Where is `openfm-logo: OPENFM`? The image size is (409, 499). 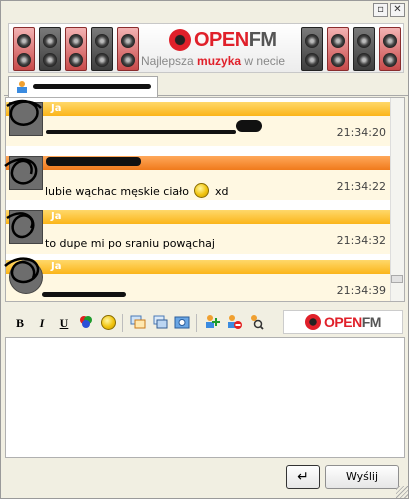
openfm-logo: OPENFM is located at coordinates (223, 40).